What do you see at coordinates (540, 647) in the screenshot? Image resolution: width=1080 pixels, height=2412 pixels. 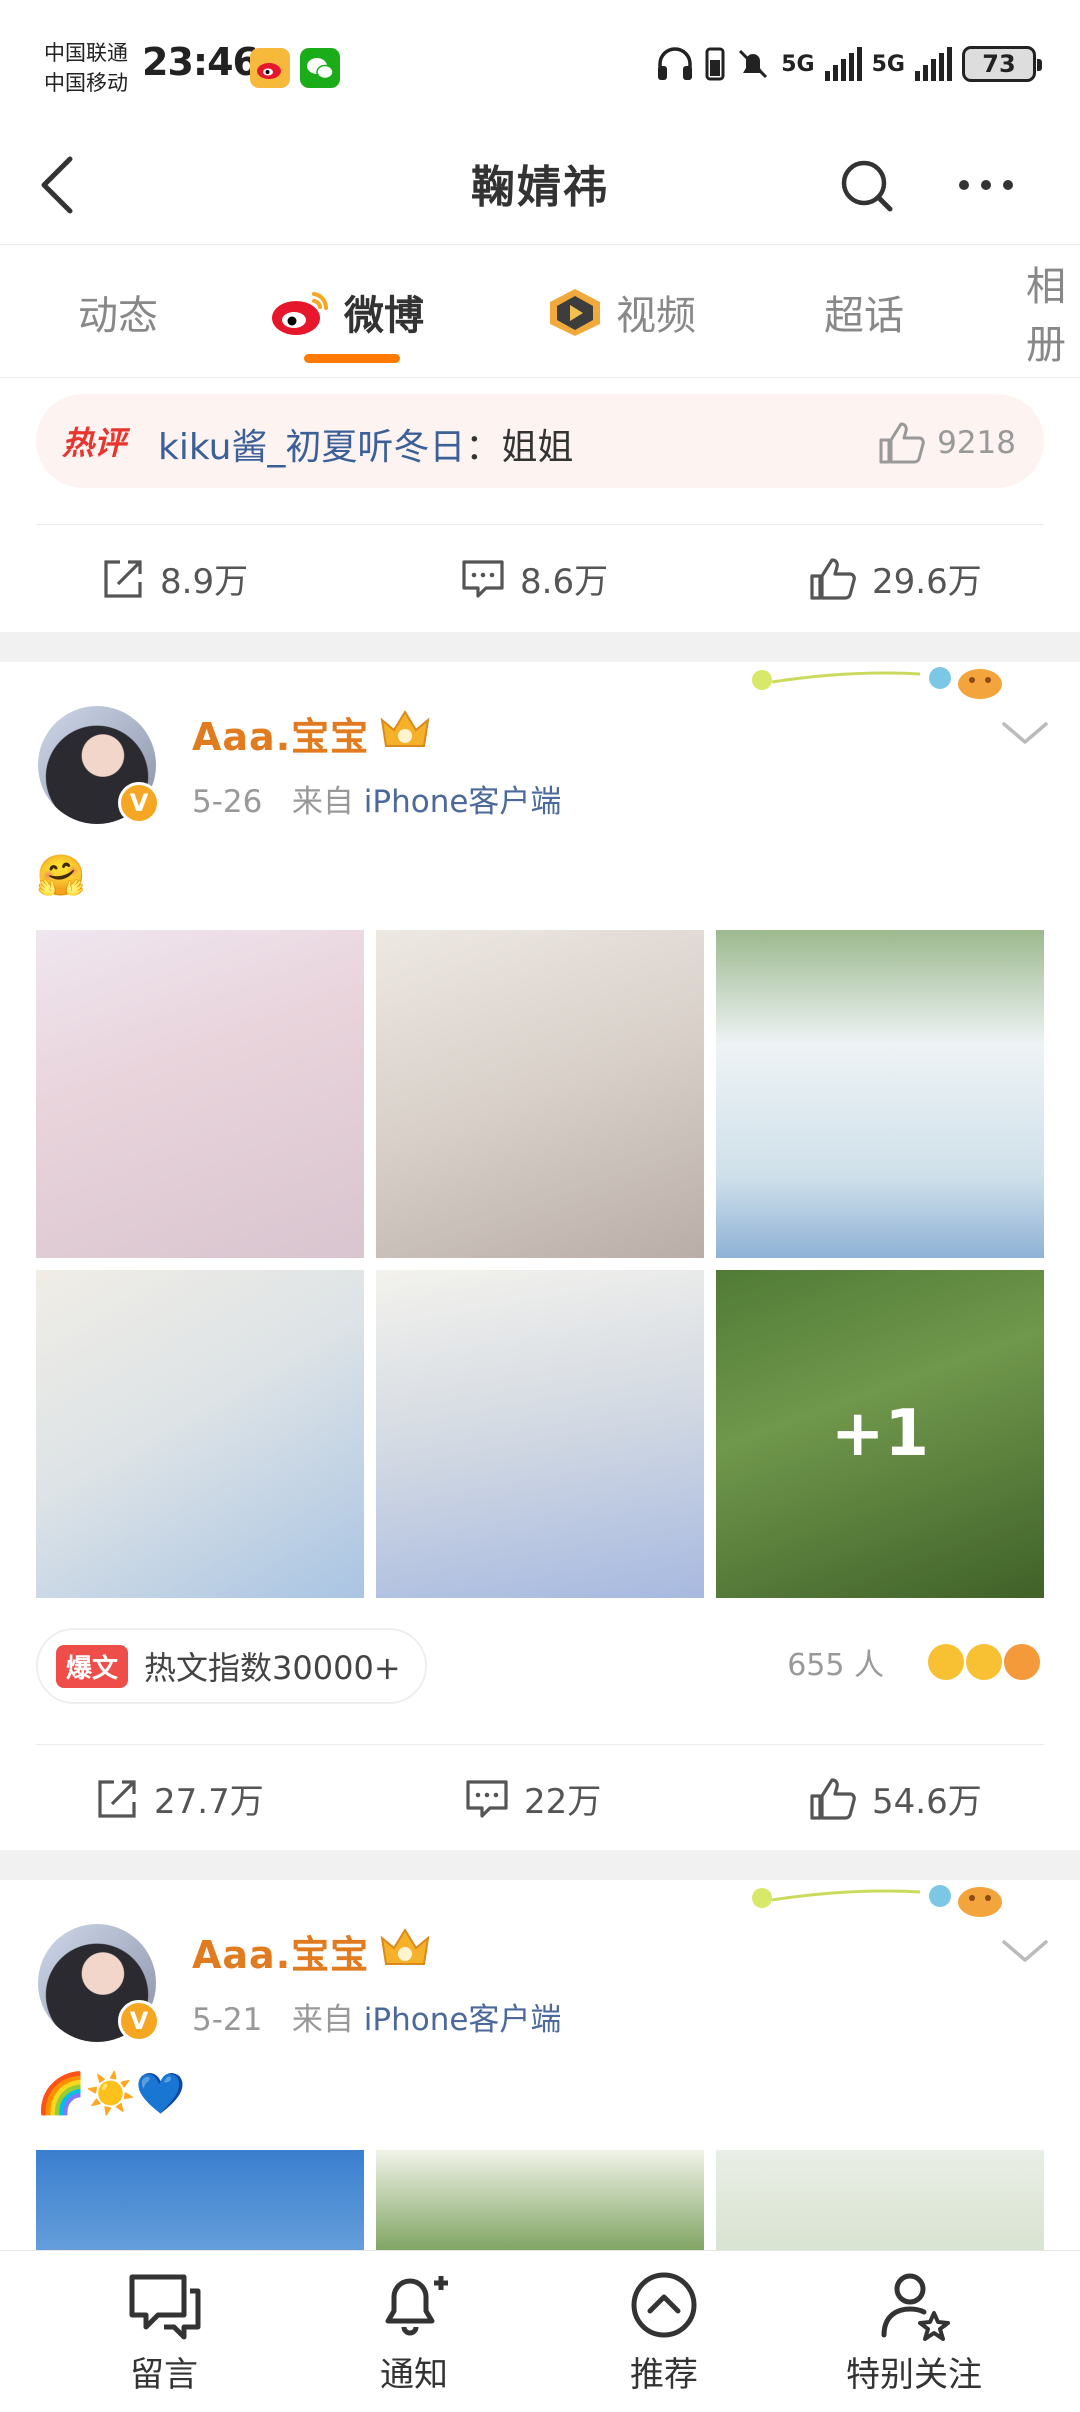 I see `section-gap` at bounding box center [540, 647].